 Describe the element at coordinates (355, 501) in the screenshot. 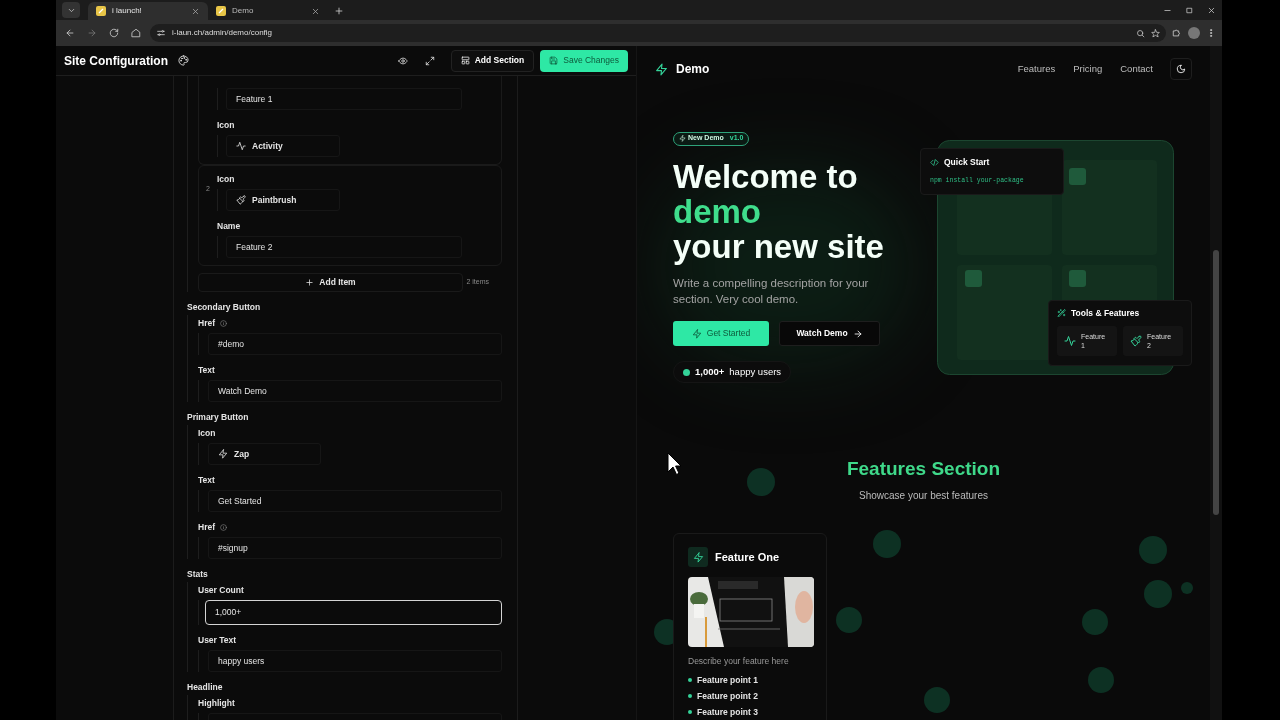

I see `input-field: Get Started` at that location.